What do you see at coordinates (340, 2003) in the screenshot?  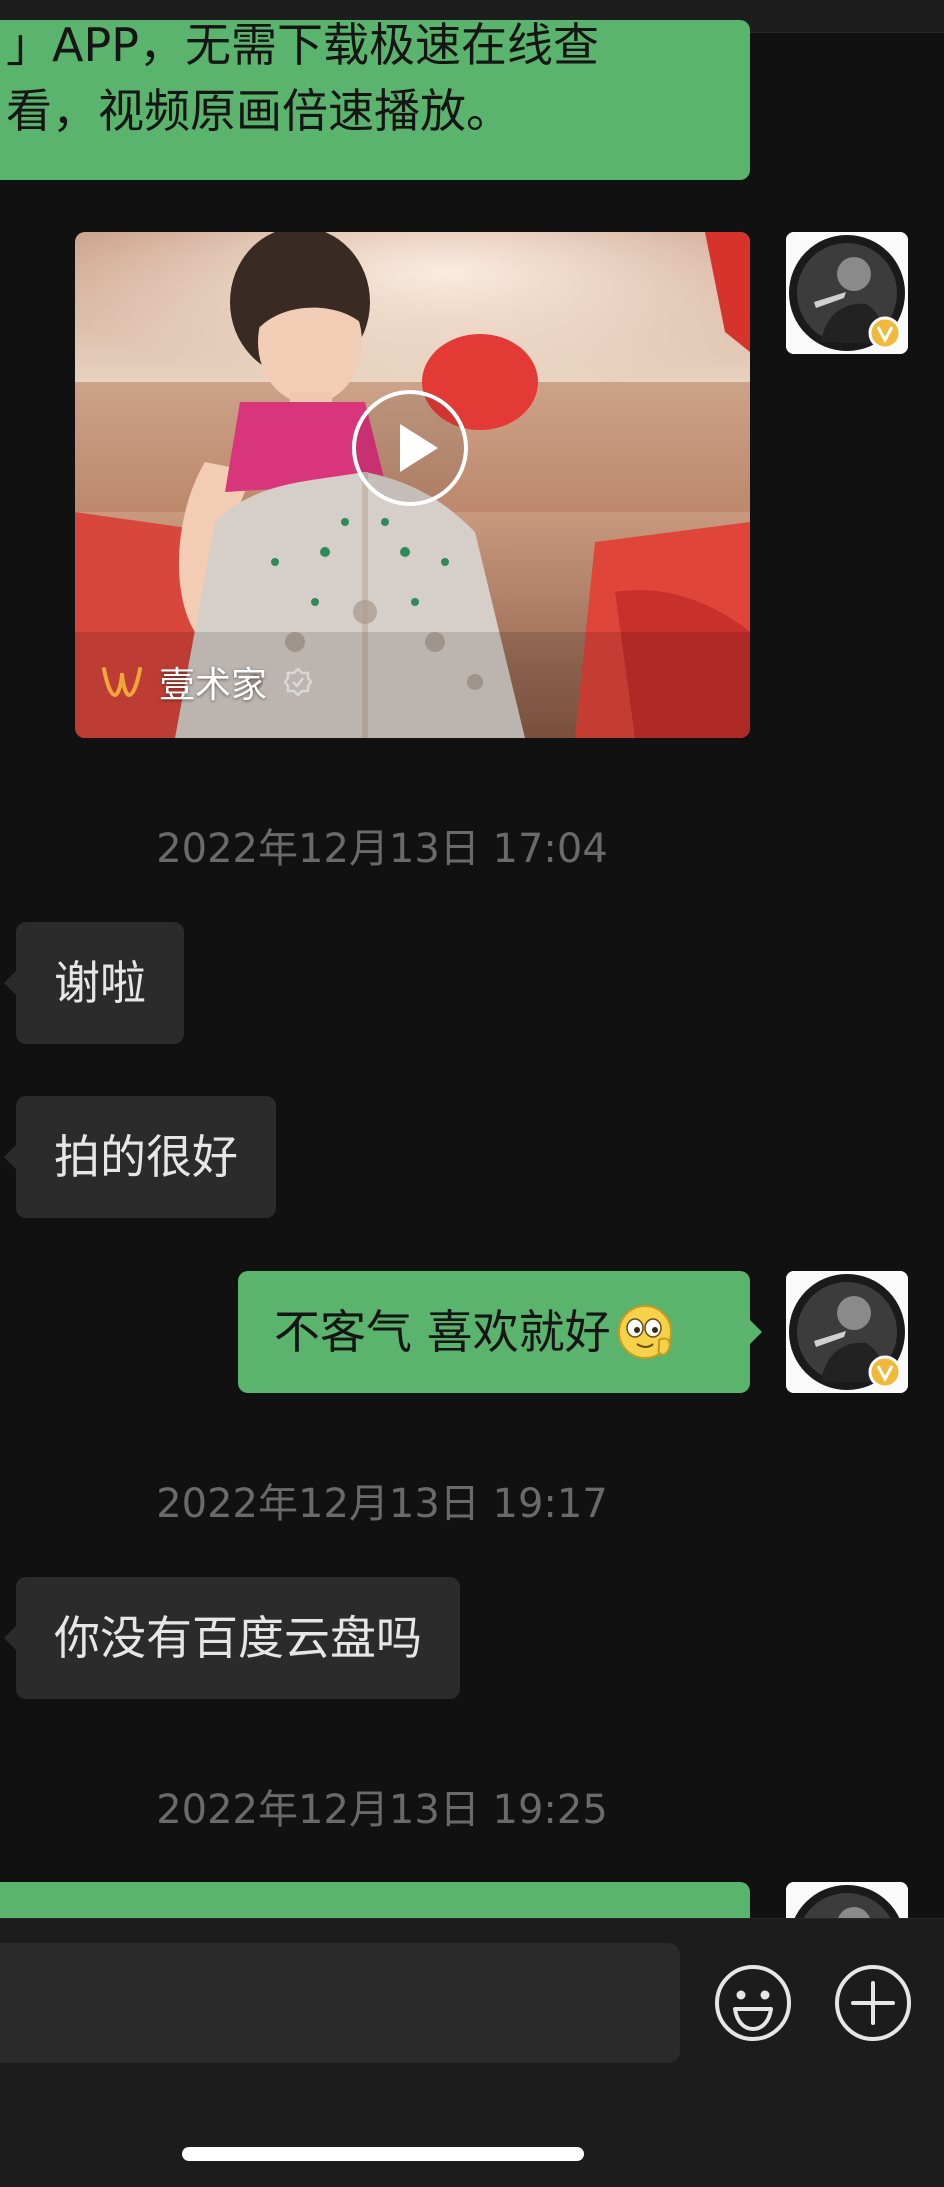 I see `message-input` at bounding box center [340, 2003].